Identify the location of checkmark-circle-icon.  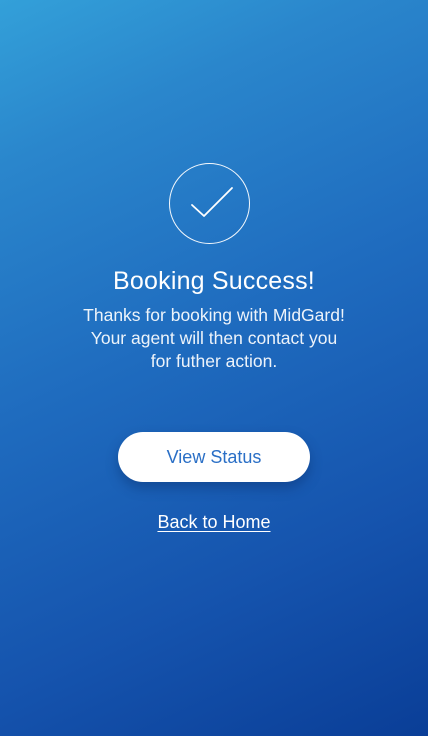
(209, 203).